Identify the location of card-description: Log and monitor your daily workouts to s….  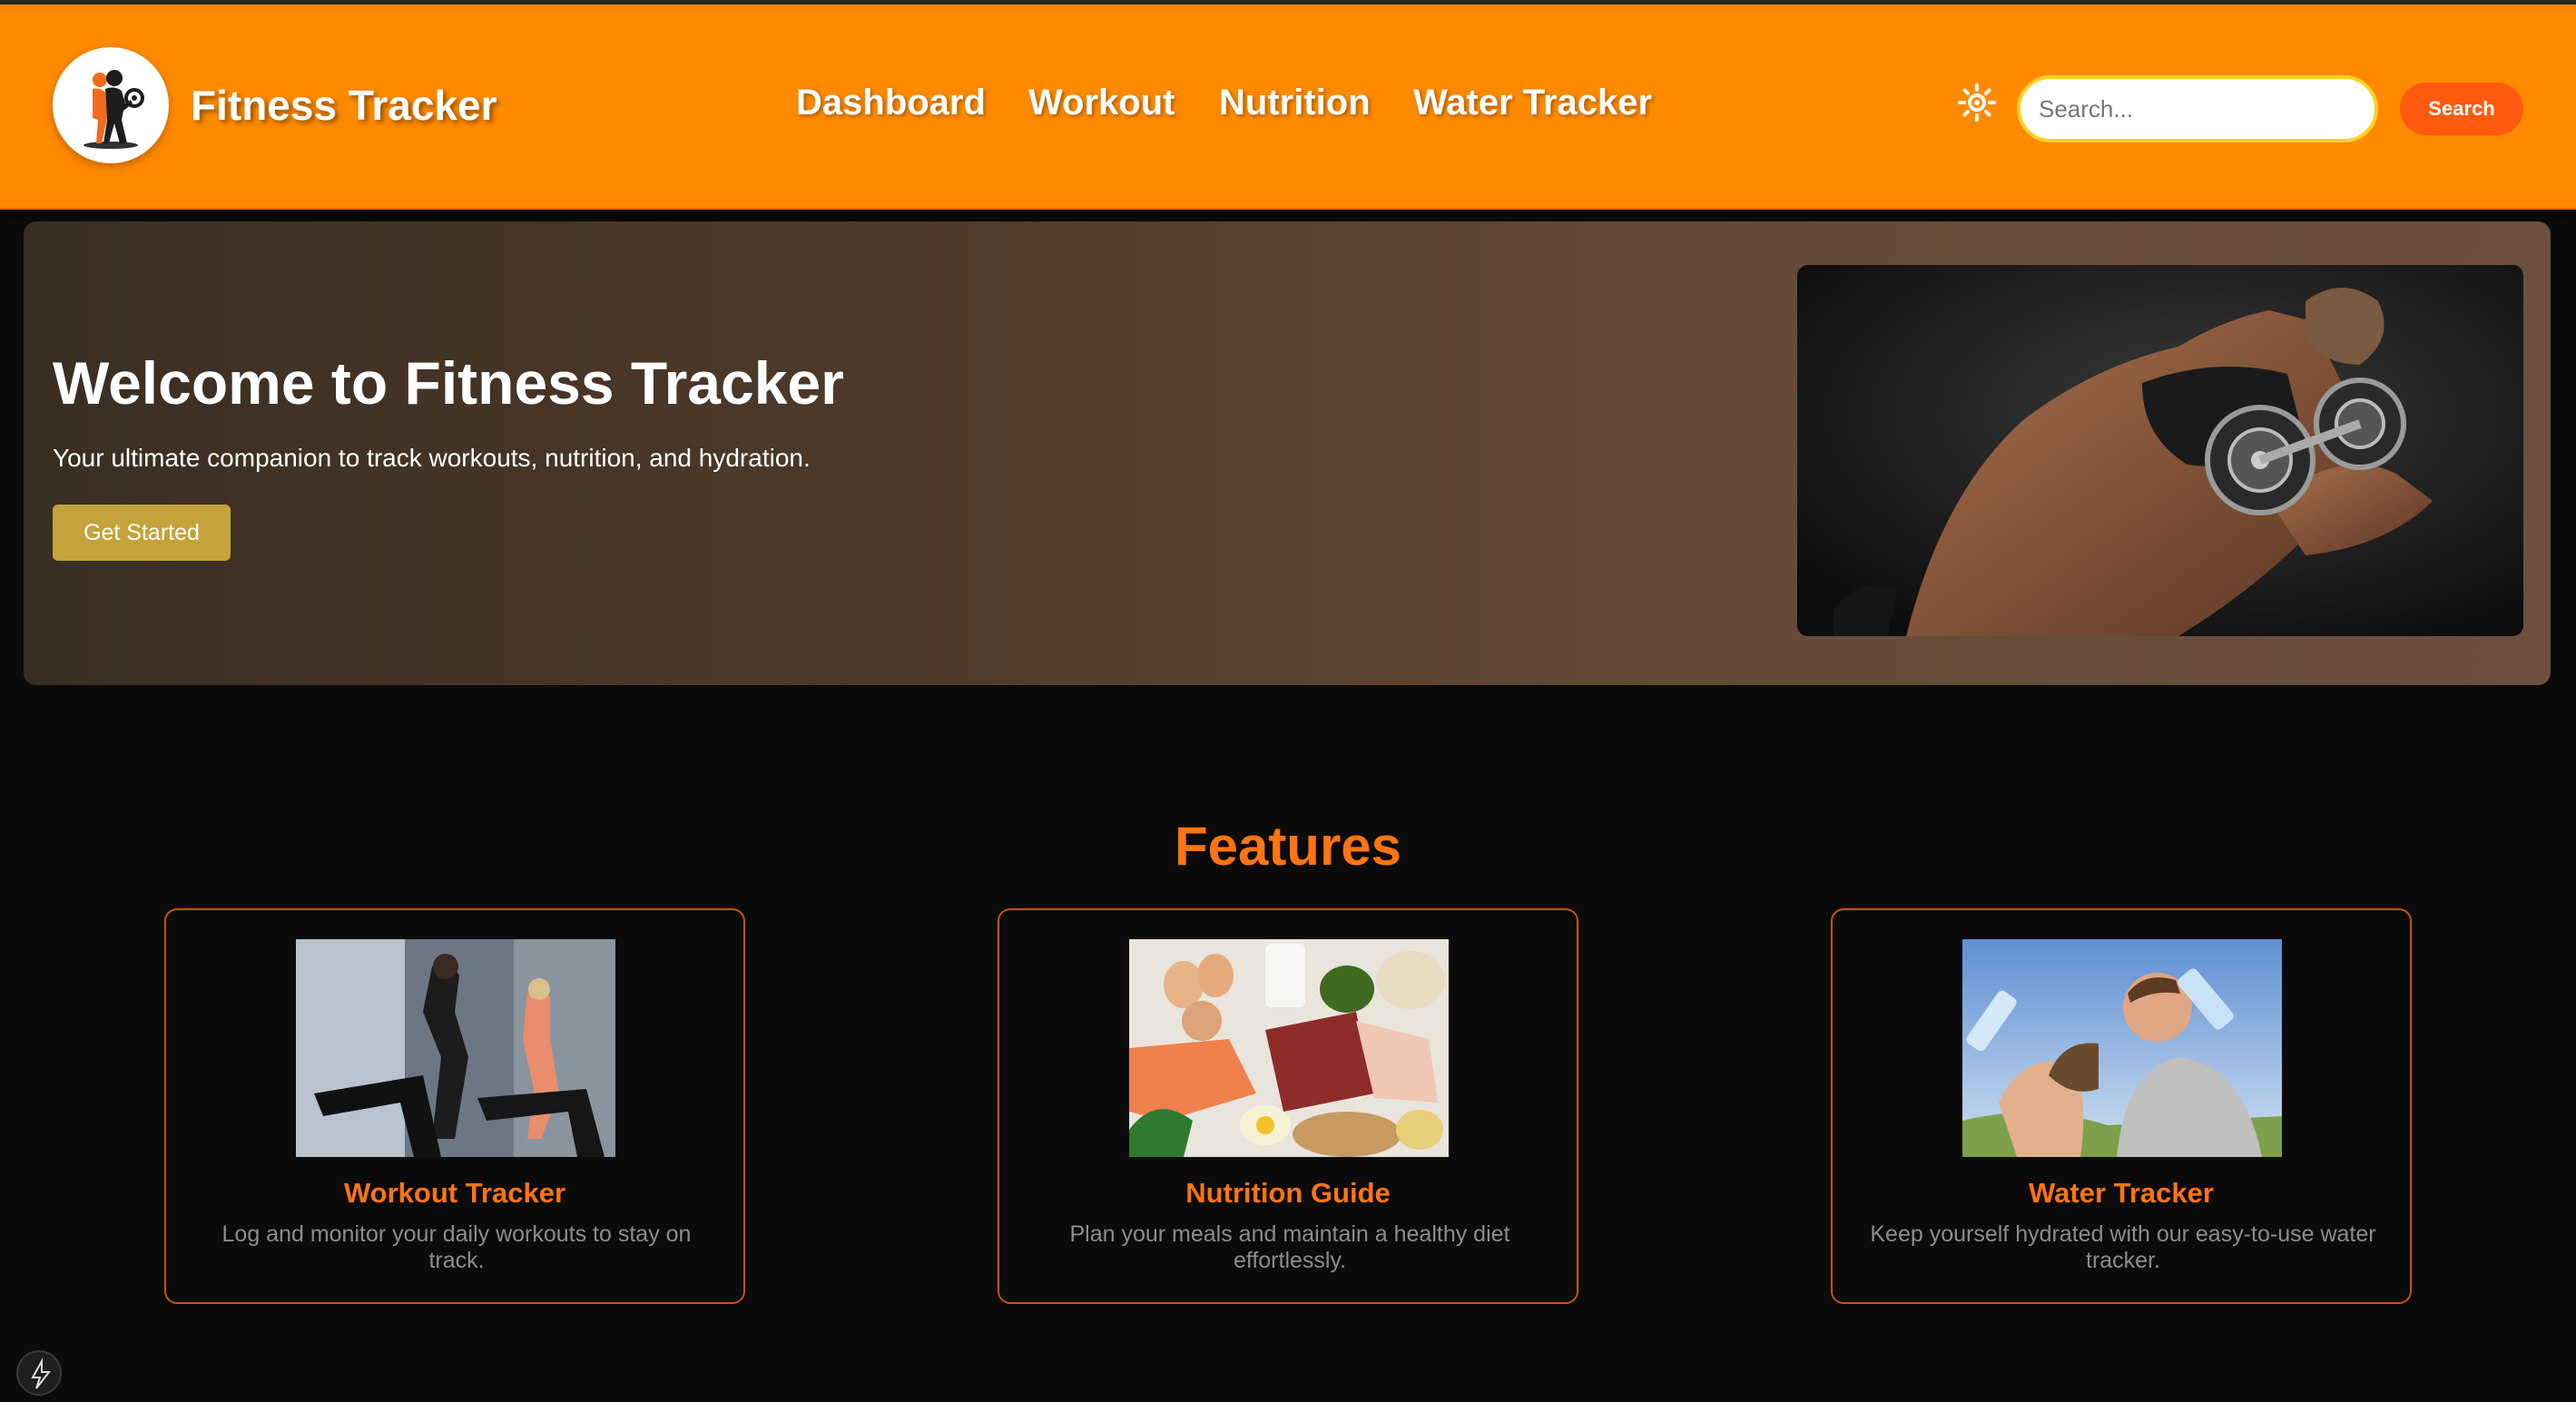
(456, 1247).